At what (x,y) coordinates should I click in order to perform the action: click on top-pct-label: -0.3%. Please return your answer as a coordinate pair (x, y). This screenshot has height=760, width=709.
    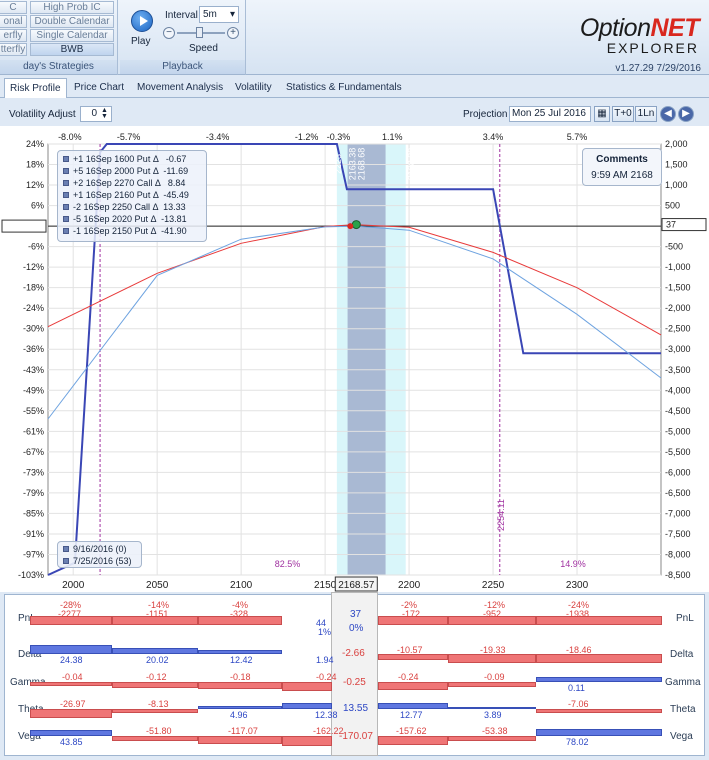
    Looking at the image, I should click on (339, 137).